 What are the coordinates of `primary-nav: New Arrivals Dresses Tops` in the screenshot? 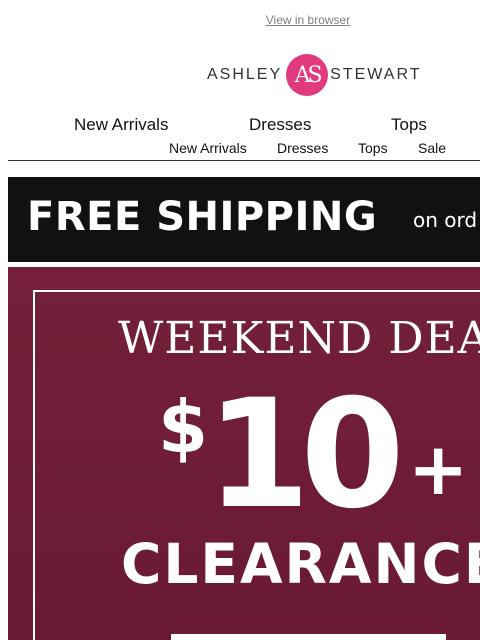 It's located at (240, 126).